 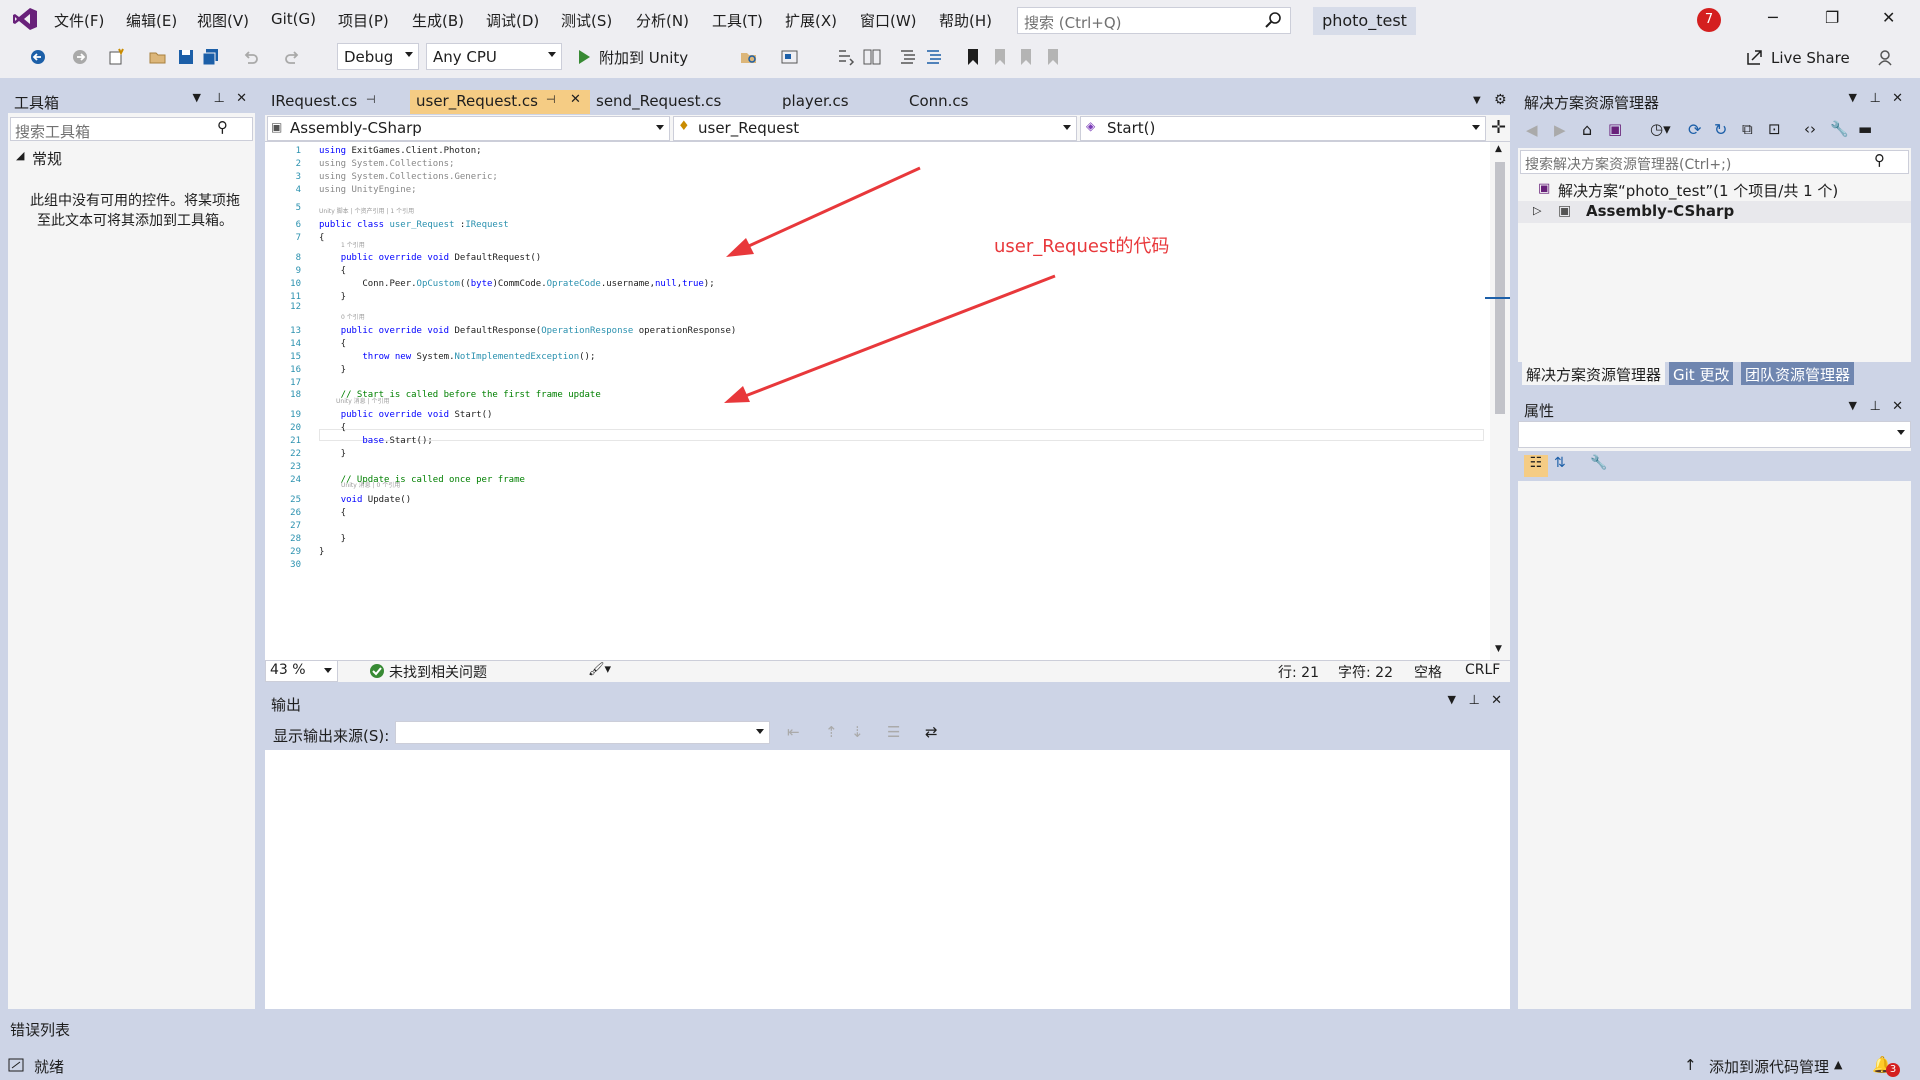 I want to click on new-project-icon, so click(x=116, y=57).